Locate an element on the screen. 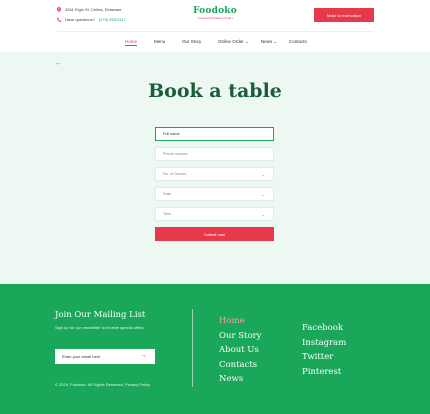  email-input: Enter your email here → is located at coordinates (105, 356).